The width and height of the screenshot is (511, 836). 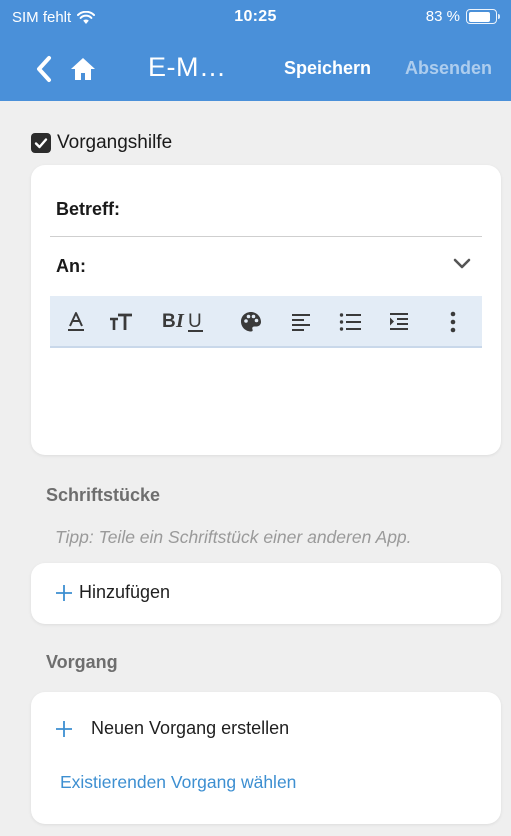 What do you see at coordinates (44, 69) in the screenshot?
I see `chevron-left-icon` at bounding box center [44, 69].